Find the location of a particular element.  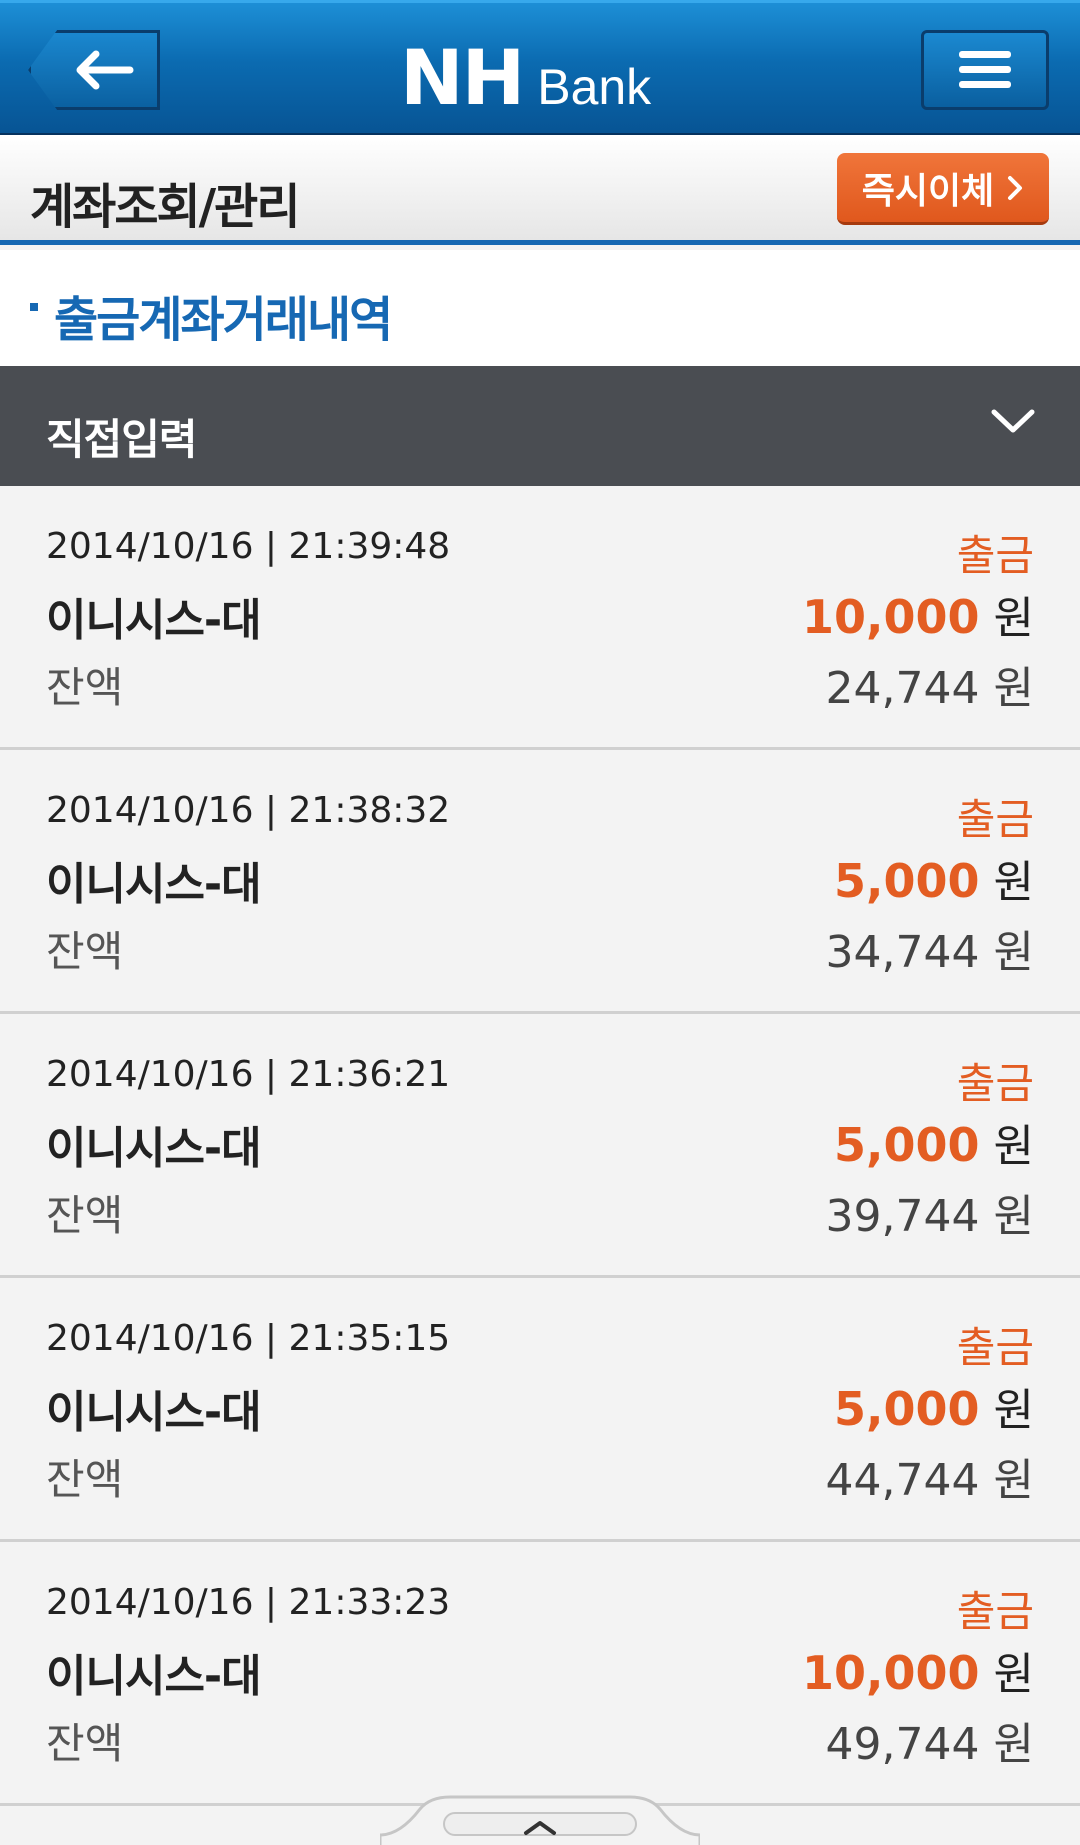

transaction-datetime: 2014/10/16 | 21:35:15 is located at coordinates (248, 1338).